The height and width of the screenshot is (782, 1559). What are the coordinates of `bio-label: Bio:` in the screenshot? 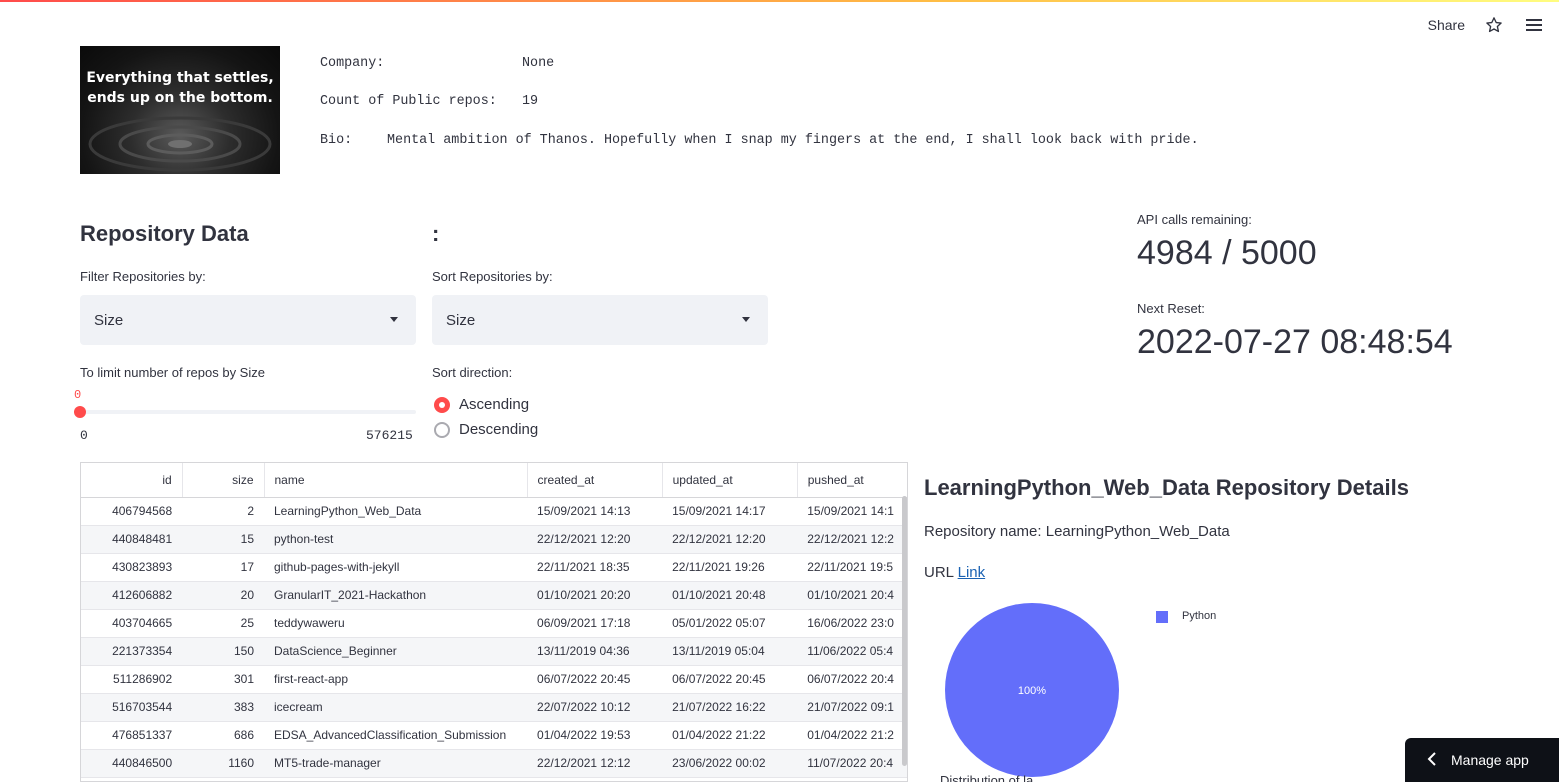 It's located at (336, 140).